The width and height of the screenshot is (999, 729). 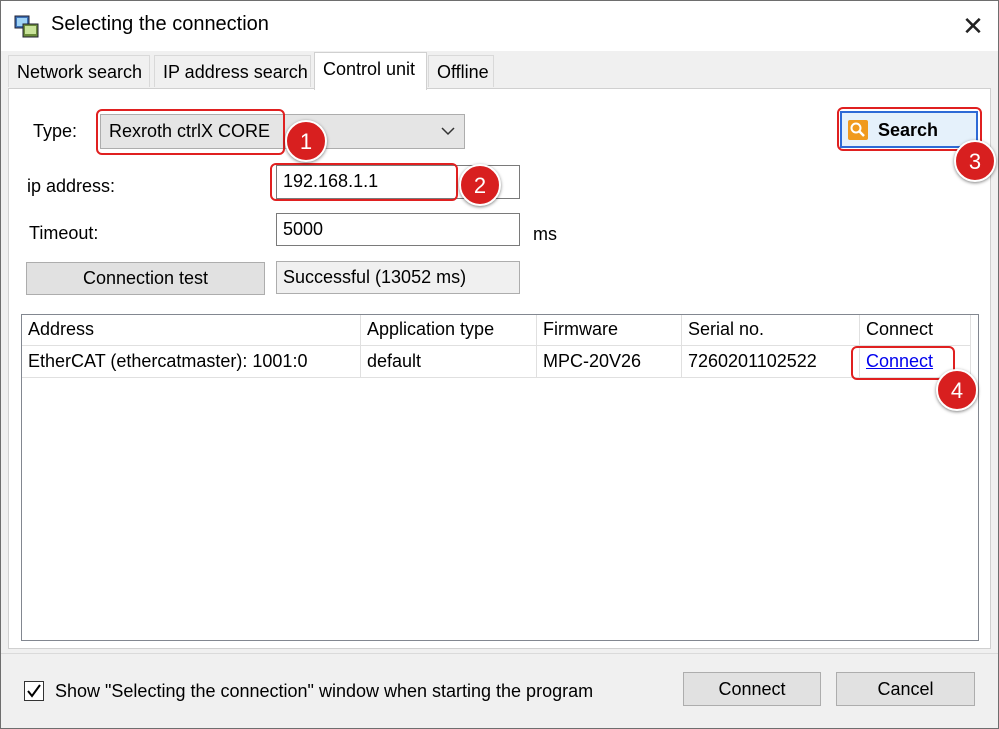 I want to click on annotation-badge-3: 3, so click(x=975, y=161).